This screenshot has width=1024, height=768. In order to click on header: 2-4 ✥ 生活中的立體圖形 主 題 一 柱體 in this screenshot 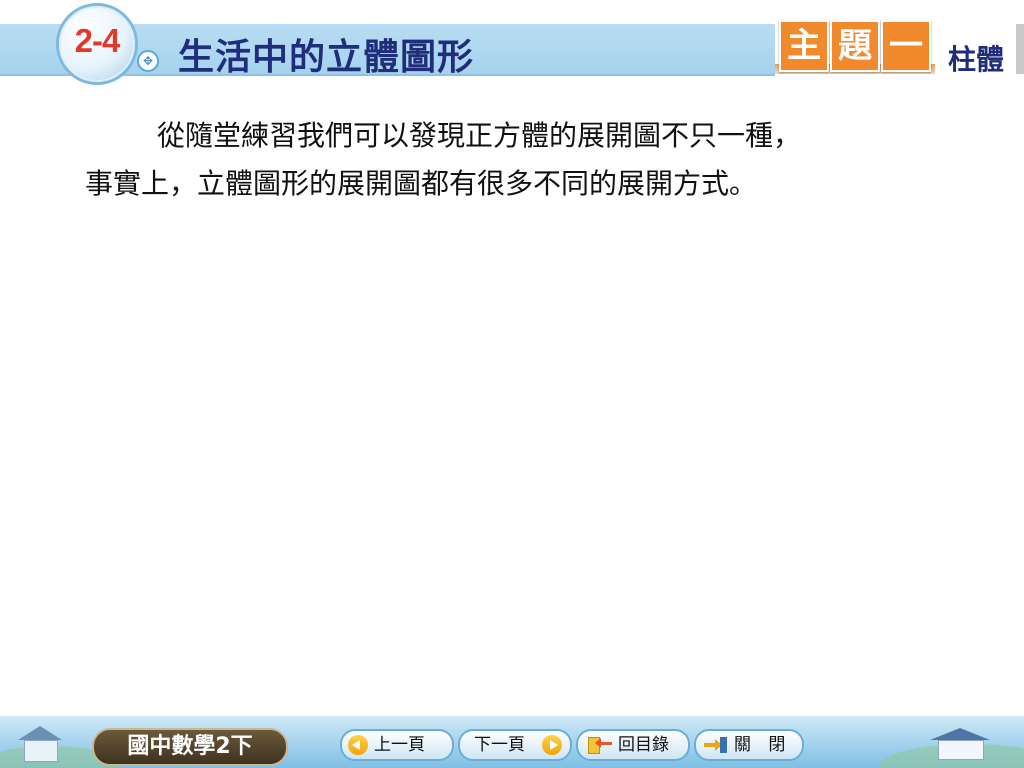, I will do `click(512, 42)`.